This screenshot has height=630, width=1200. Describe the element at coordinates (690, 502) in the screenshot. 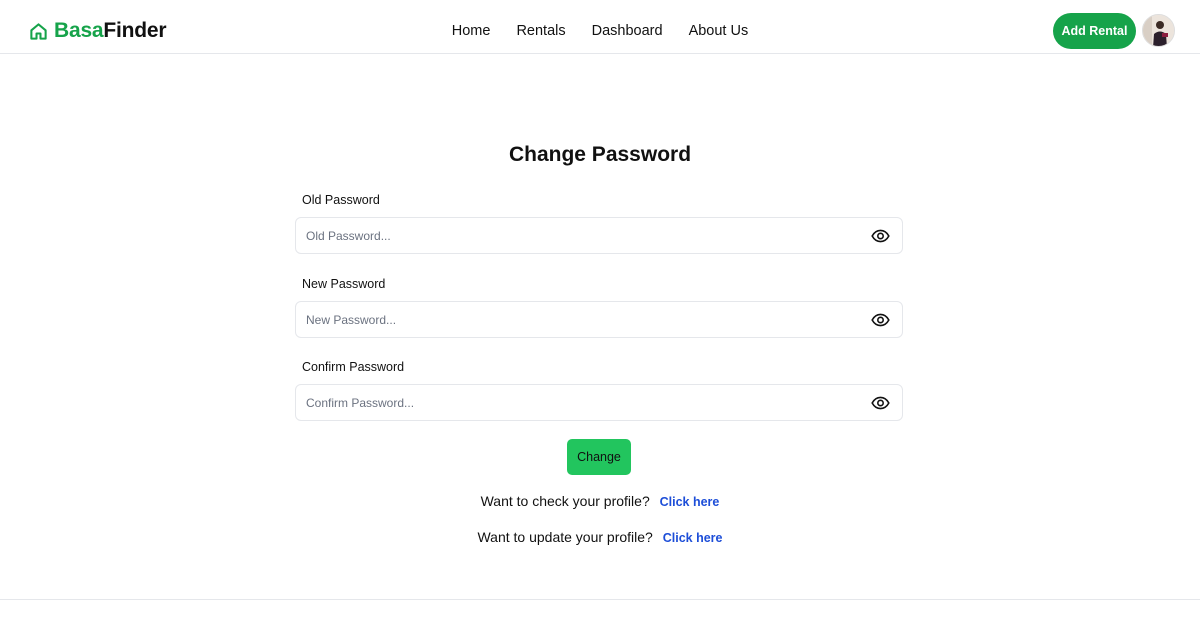

I see `check-profile-link: Click here` at that location.